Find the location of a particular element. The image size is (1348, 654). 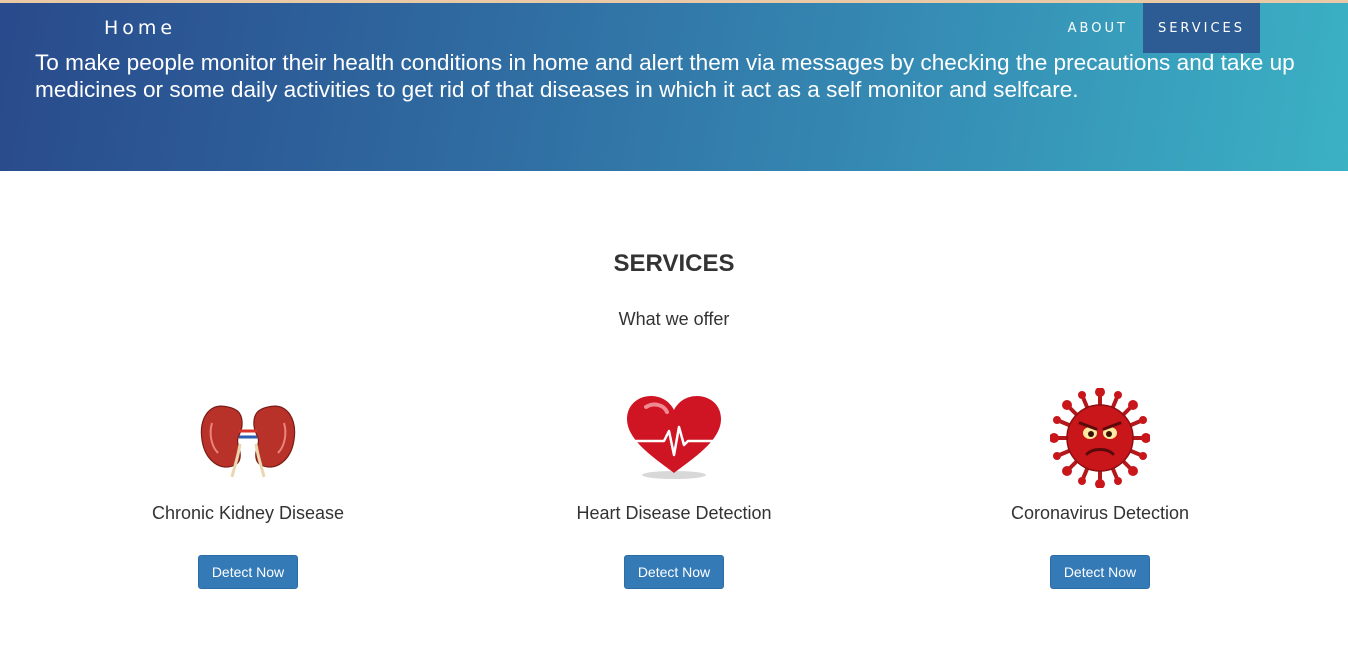

services-subtitle: What we offer is located at coordinates (674, 319).